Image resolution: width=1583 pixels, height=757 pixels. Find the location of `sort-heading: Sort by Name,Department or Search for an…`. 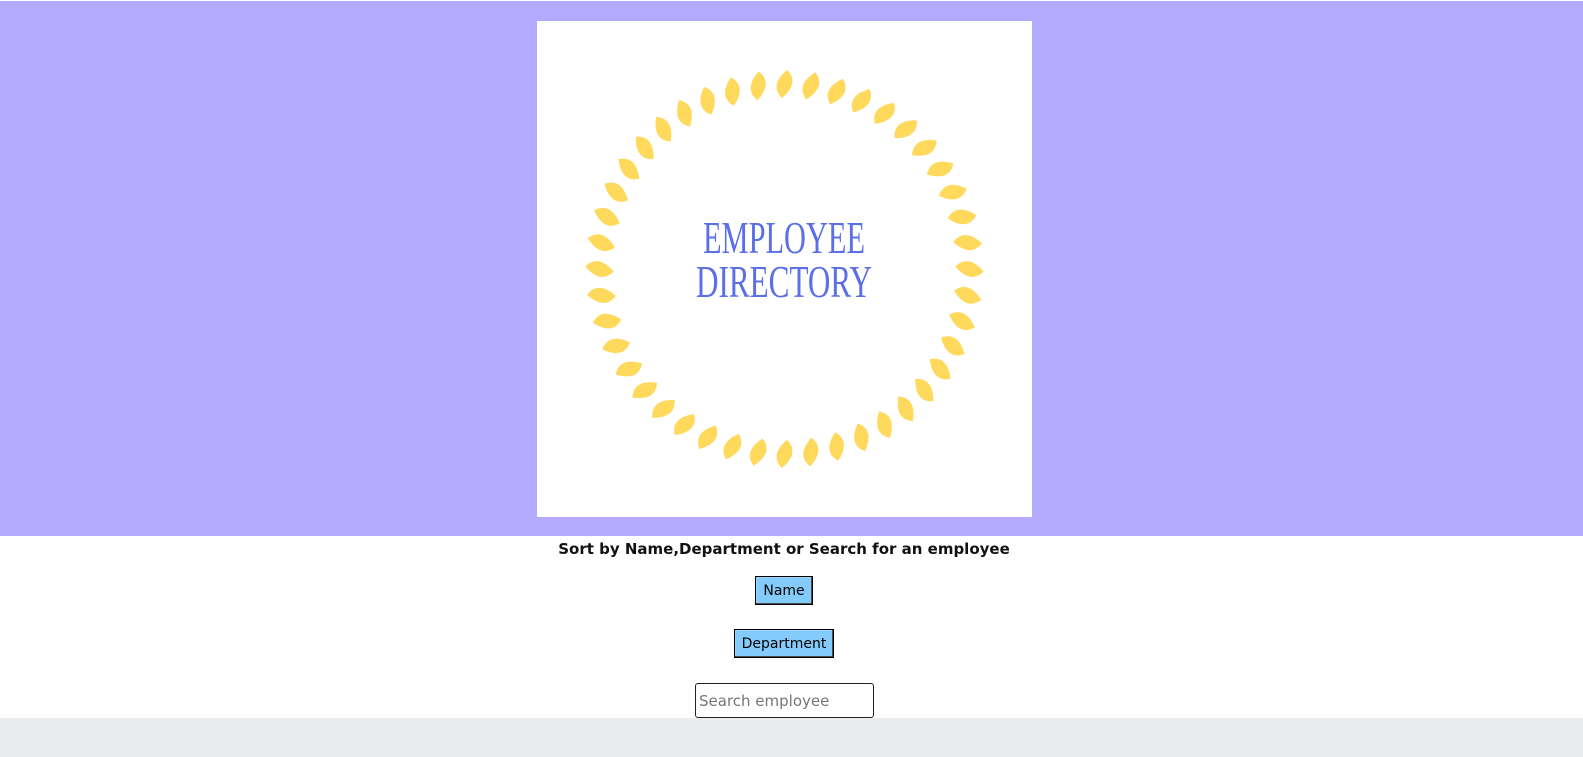

sort-heading: Sort by Name,Department or Search for an… is located at coordinates (784, 549).